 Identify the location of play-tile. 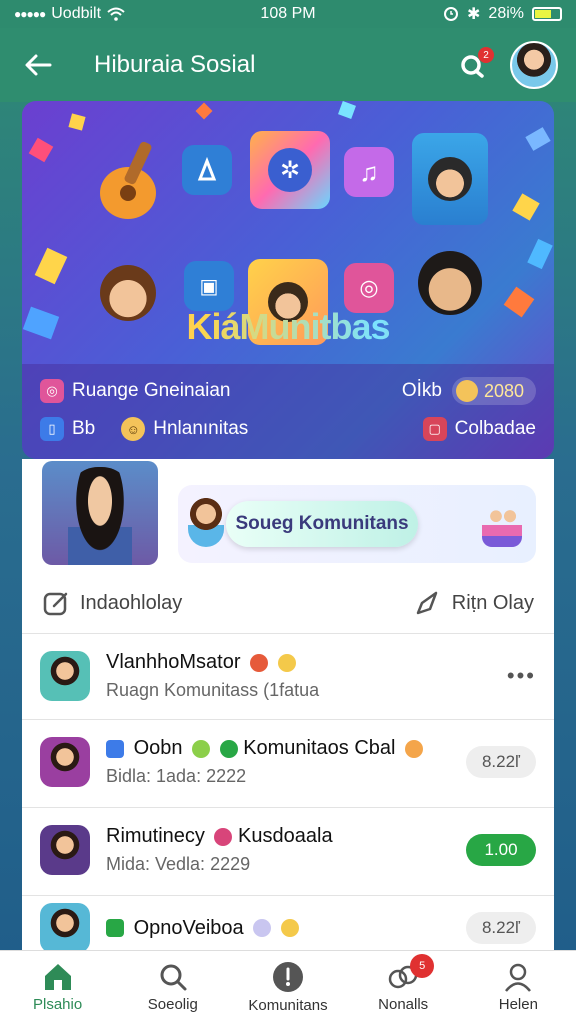
(207, 170).